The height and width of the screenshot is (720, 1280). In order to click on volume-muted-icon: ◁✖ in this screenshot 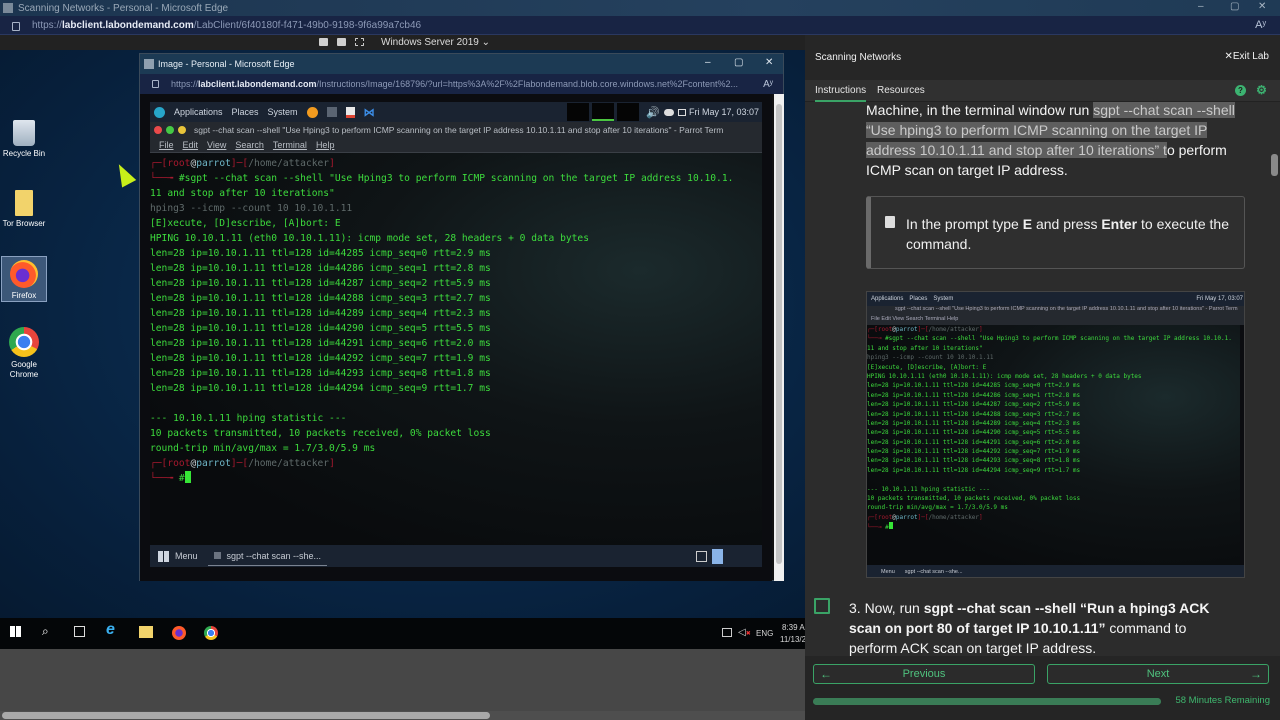, I will do `click(744, 632)`.